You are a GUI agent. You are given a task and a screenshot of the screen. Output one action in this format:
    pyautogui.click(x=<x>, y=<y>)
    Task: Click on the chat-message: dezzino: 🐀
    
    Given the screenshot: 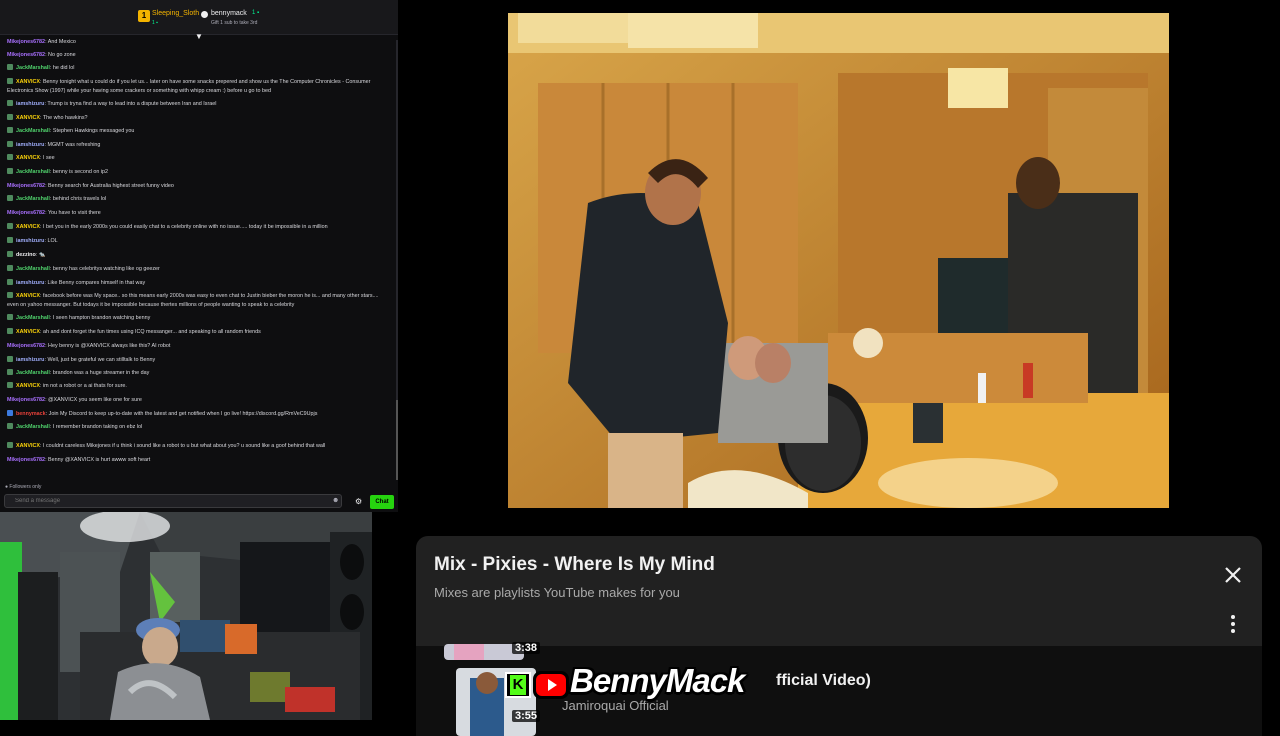 What is the action you would take?
    pyautogui.click(x=198, y=255)
    